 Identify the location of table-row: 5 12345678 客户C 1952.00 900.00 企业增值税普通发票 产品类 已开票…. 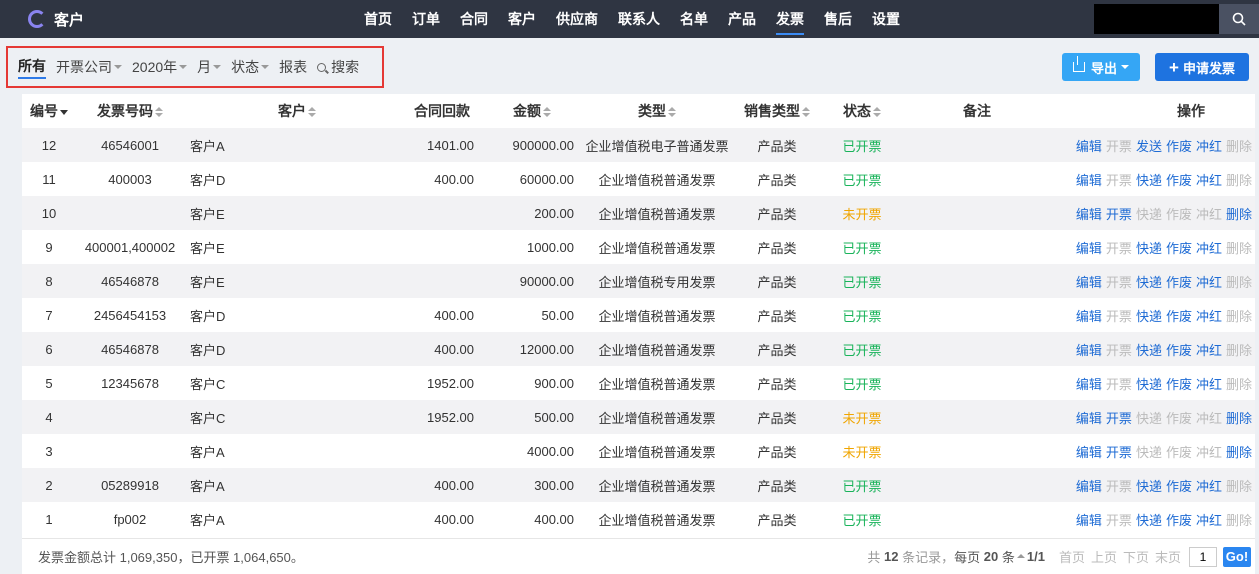
(638, 383).